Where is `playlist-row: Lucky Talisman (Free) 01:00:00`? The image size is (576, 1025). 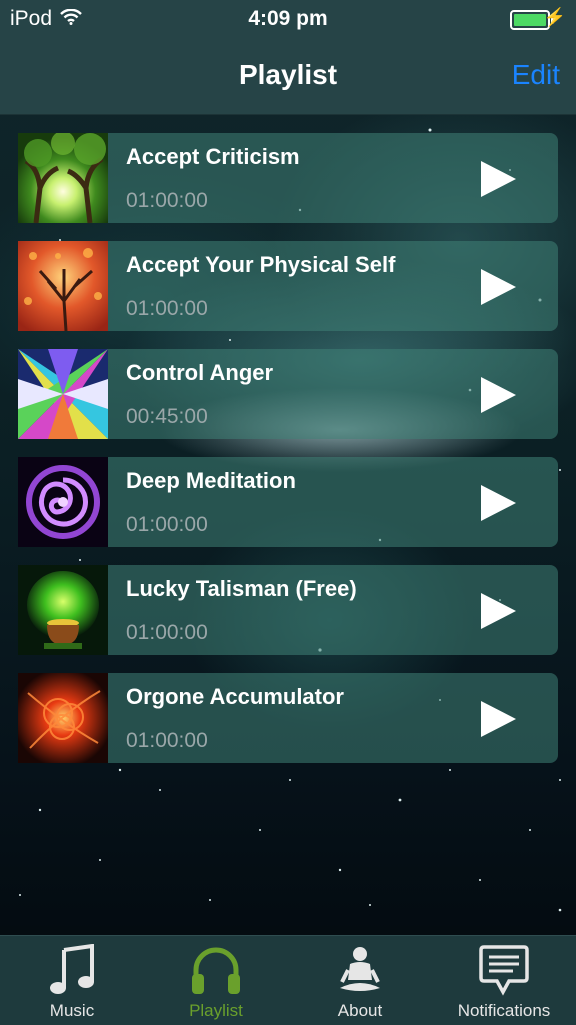
playlist-row: Lucky Talisman (Free) 01:00:00 is located at coordinates (288, 610).